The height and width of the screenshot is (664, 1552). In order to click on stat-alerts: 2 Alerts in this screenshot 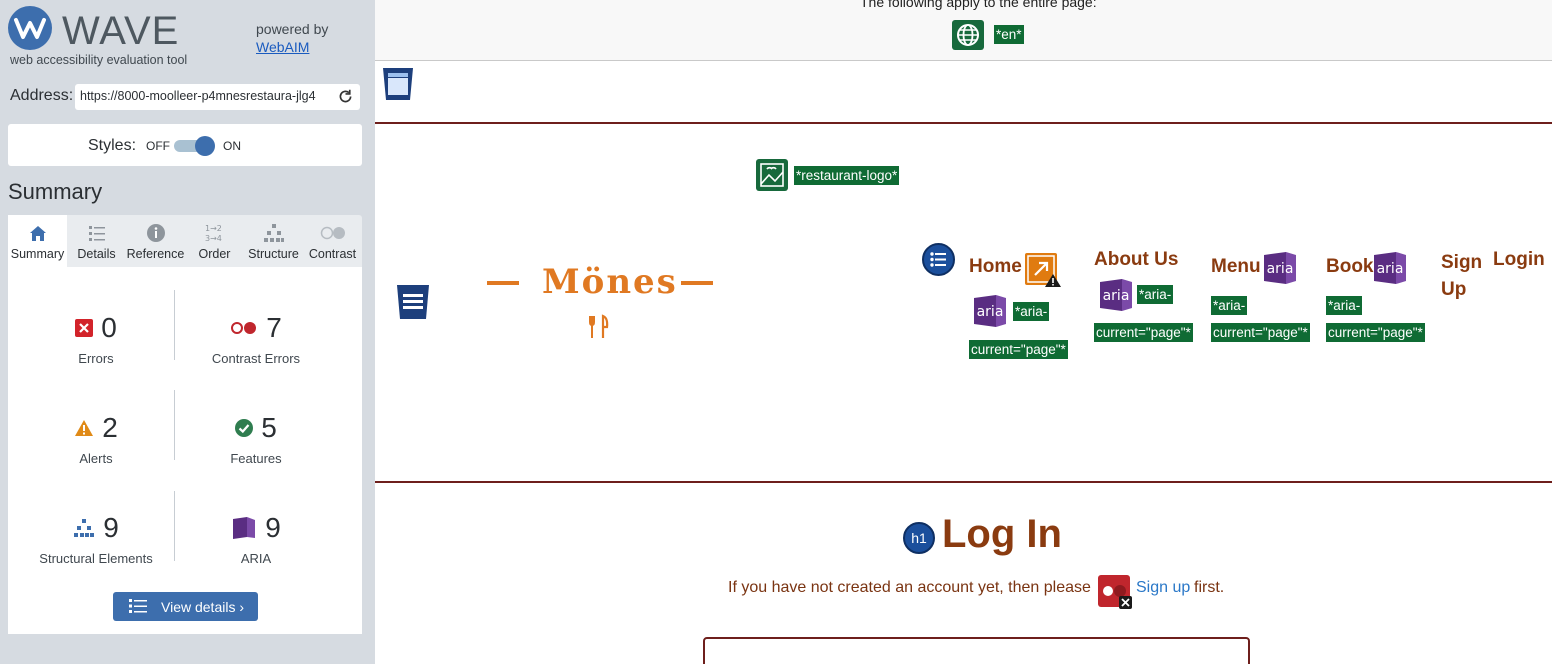, I will do `click(96, 446)`.